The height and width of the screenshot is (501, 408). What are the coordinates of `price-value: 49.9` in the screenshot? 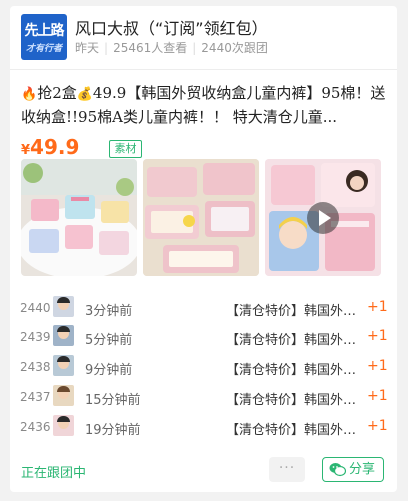 It's located at (55, 147).